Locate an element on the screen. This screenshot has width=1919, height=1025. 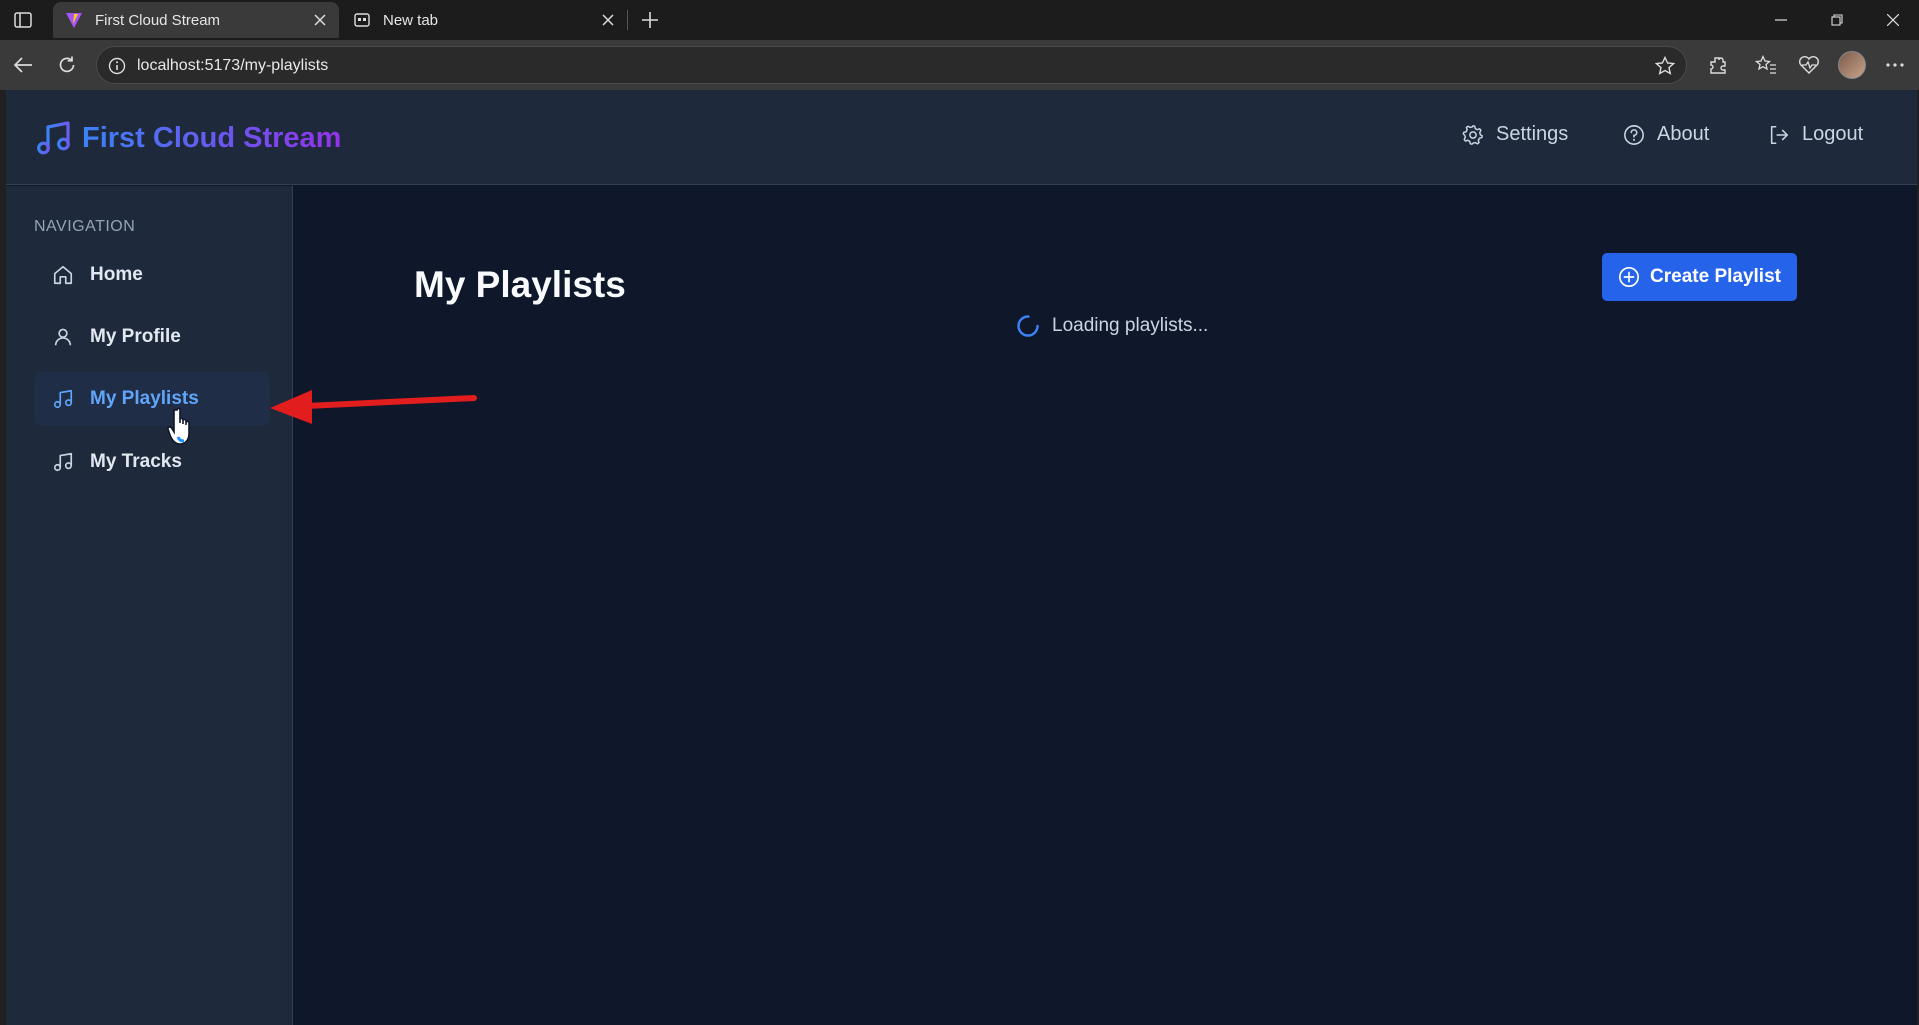
more-options-icon is located at coordinates (1895, 65).